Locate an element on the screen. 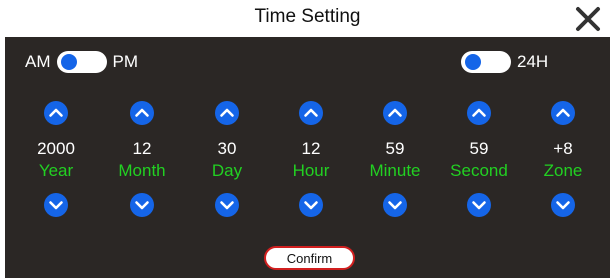  am-pm-switch-knob is located at coordinates (68, 62).